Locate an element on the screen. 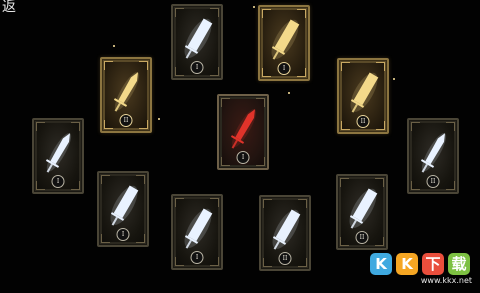  card-upper-left: II is located at coordinates (126, 95).